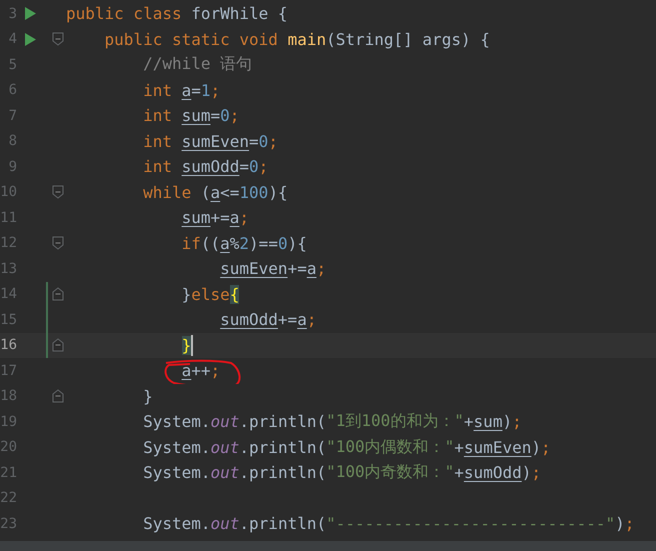  Describe the element at coordinates (297, 39) in the screenshot. I see `code-line: public static void main(String[] args) {` at that location.